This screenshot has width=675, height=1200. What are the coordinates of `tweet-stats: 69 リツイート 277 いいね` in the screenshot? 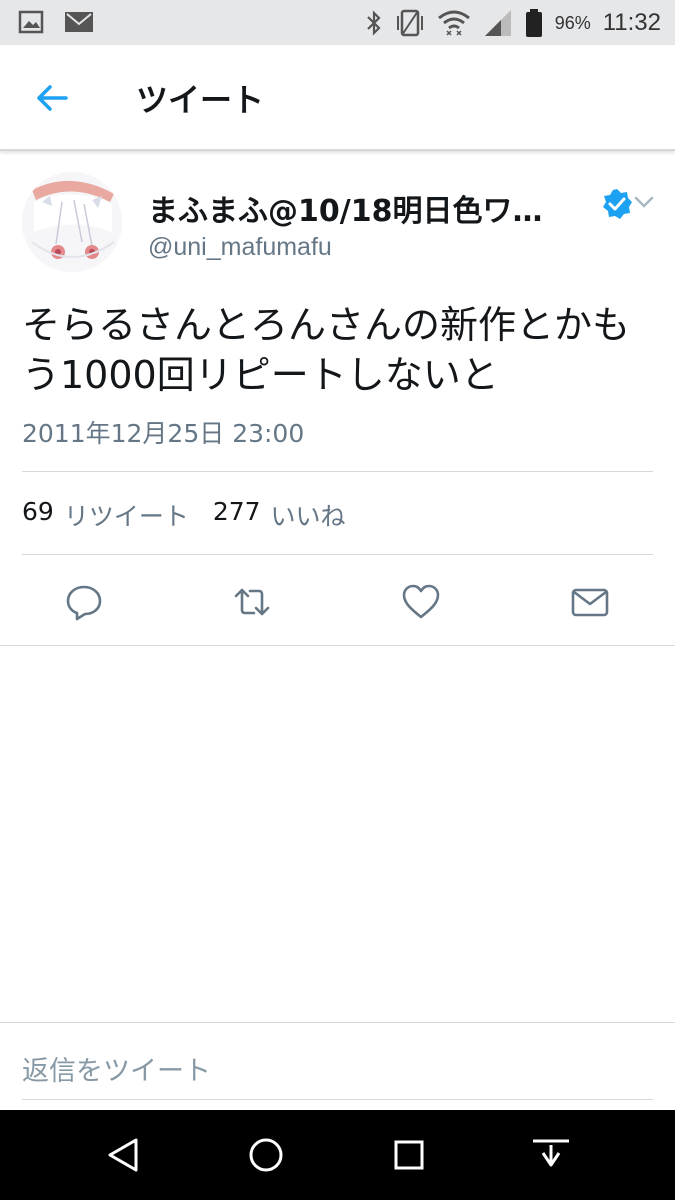 It's located at (184, 515).